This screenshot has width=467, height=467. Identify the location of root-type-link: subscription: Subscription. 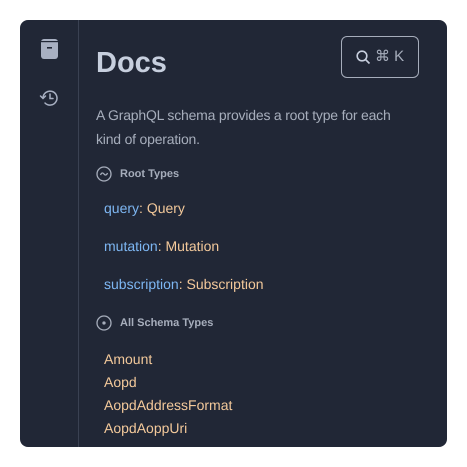
(261, 284).